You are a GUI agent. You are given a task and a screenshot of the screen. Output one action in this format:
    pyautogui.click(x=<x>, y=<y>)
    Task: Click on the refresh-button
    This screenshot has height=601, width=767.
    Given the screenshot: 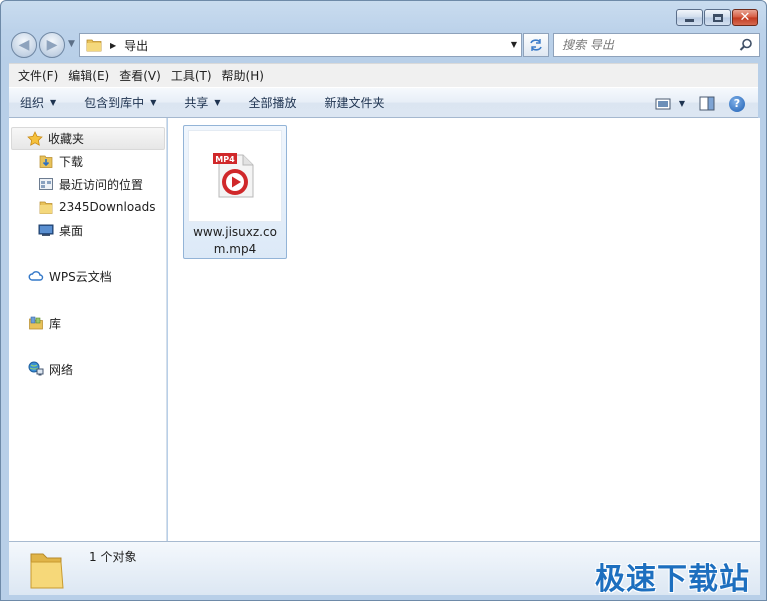 What is the action you would take?
    pyautogui.click(x=536, y=45)
    